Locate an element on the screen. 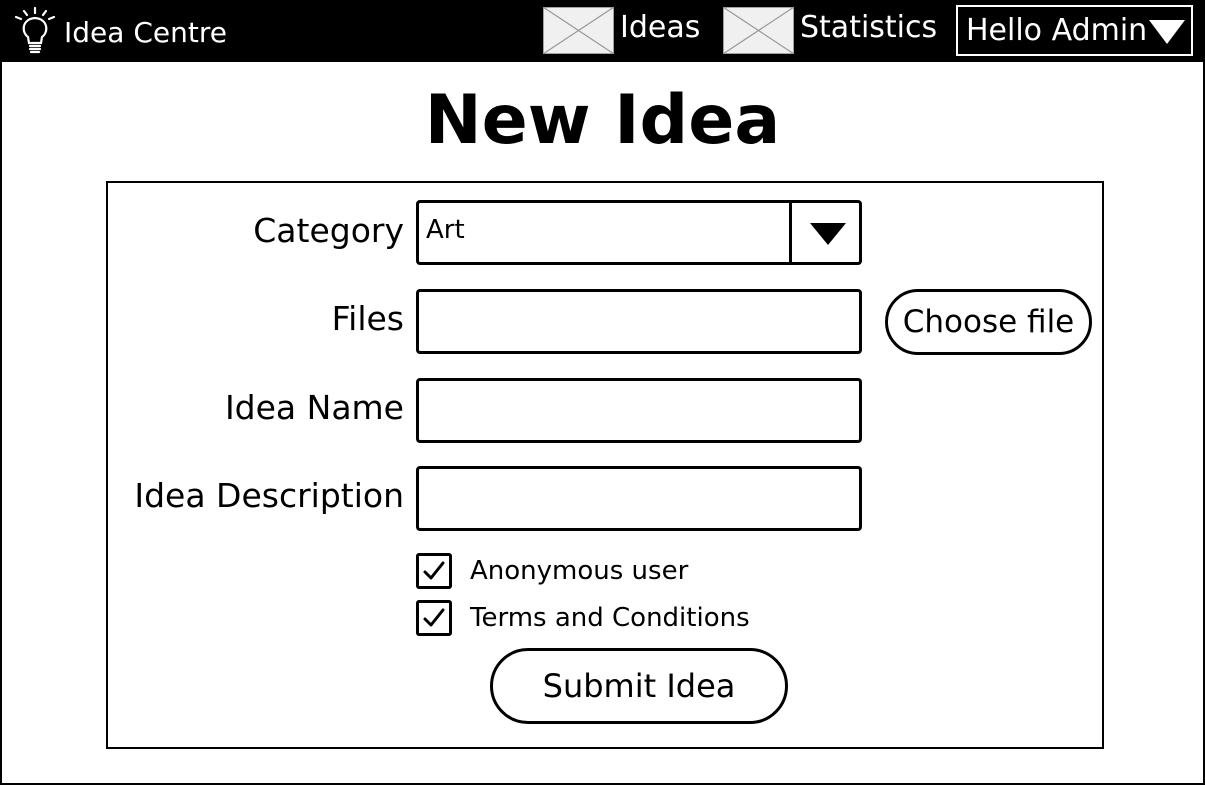 The height and width of the screenshot is (785, 1205). top-navbar: Idea Centre Ideas Statistics Hello Admin is located at coordinates (602, 31).